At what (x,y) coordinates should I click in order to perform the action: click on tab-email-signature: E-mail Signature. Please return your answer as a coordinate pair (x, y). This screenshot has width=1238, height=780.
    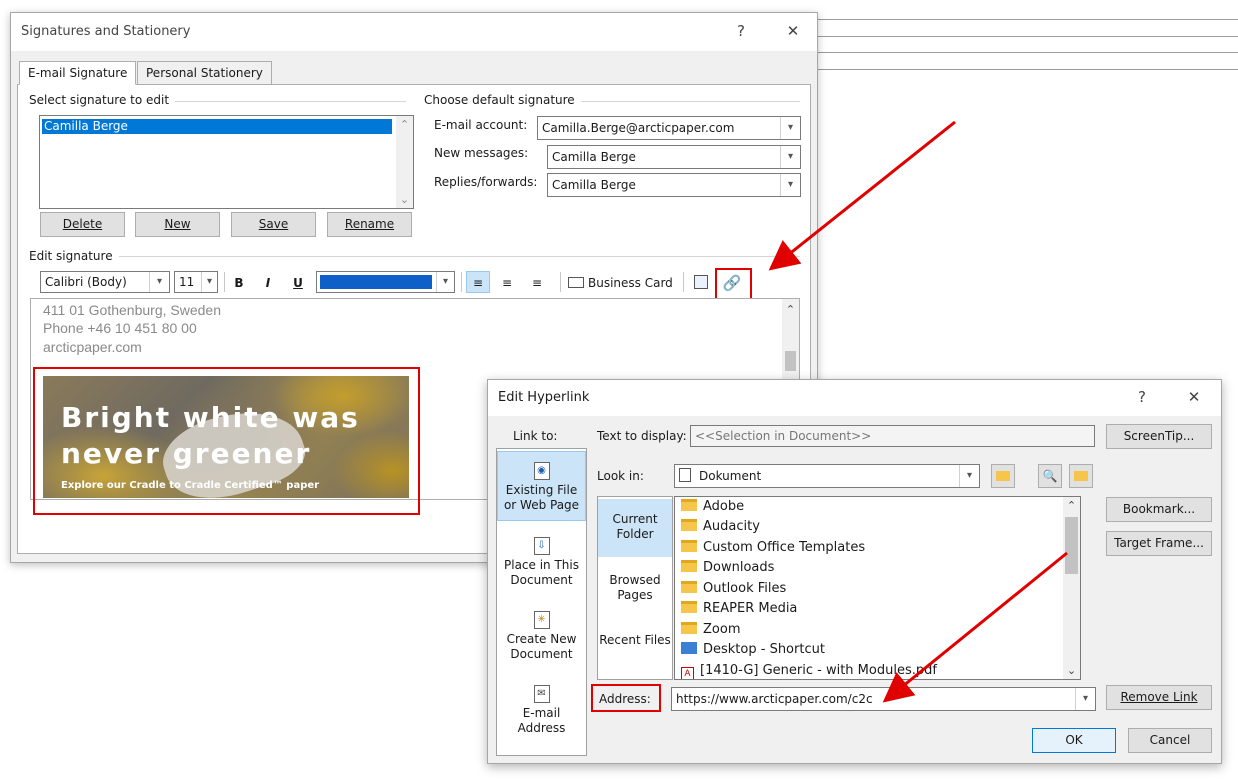
    Looking at the image, I should click on (78, 73).